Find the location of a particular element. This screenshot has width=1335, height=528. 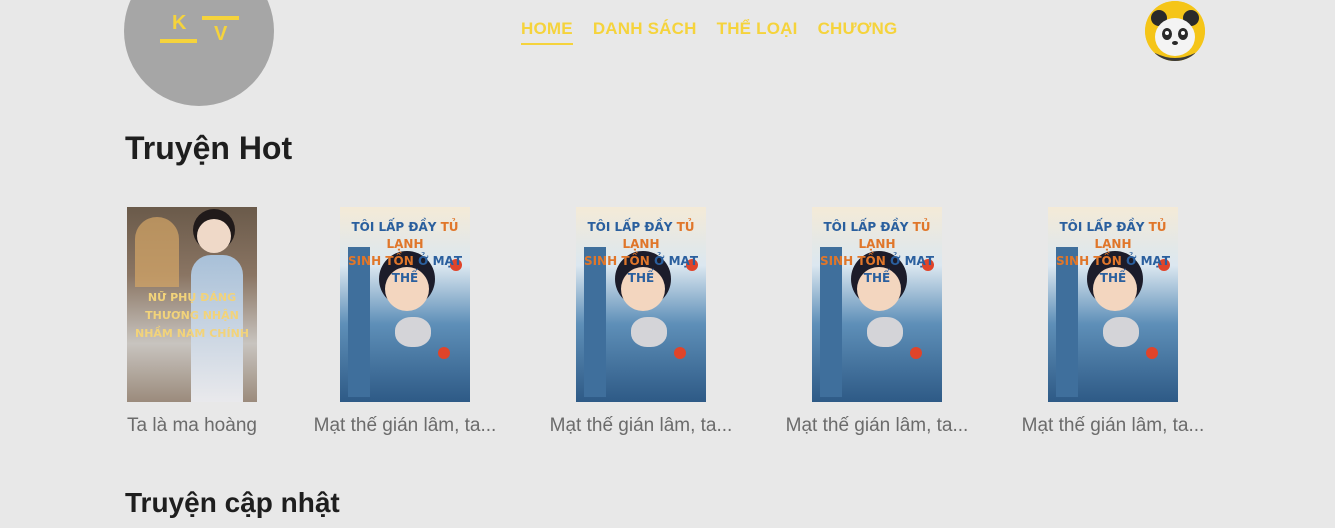

book-cover: NỮ PHỤ ĐÁNG THƯƠNG NHẬN NHẦM NAM CHÍNH is located at coordinates (192, 304).